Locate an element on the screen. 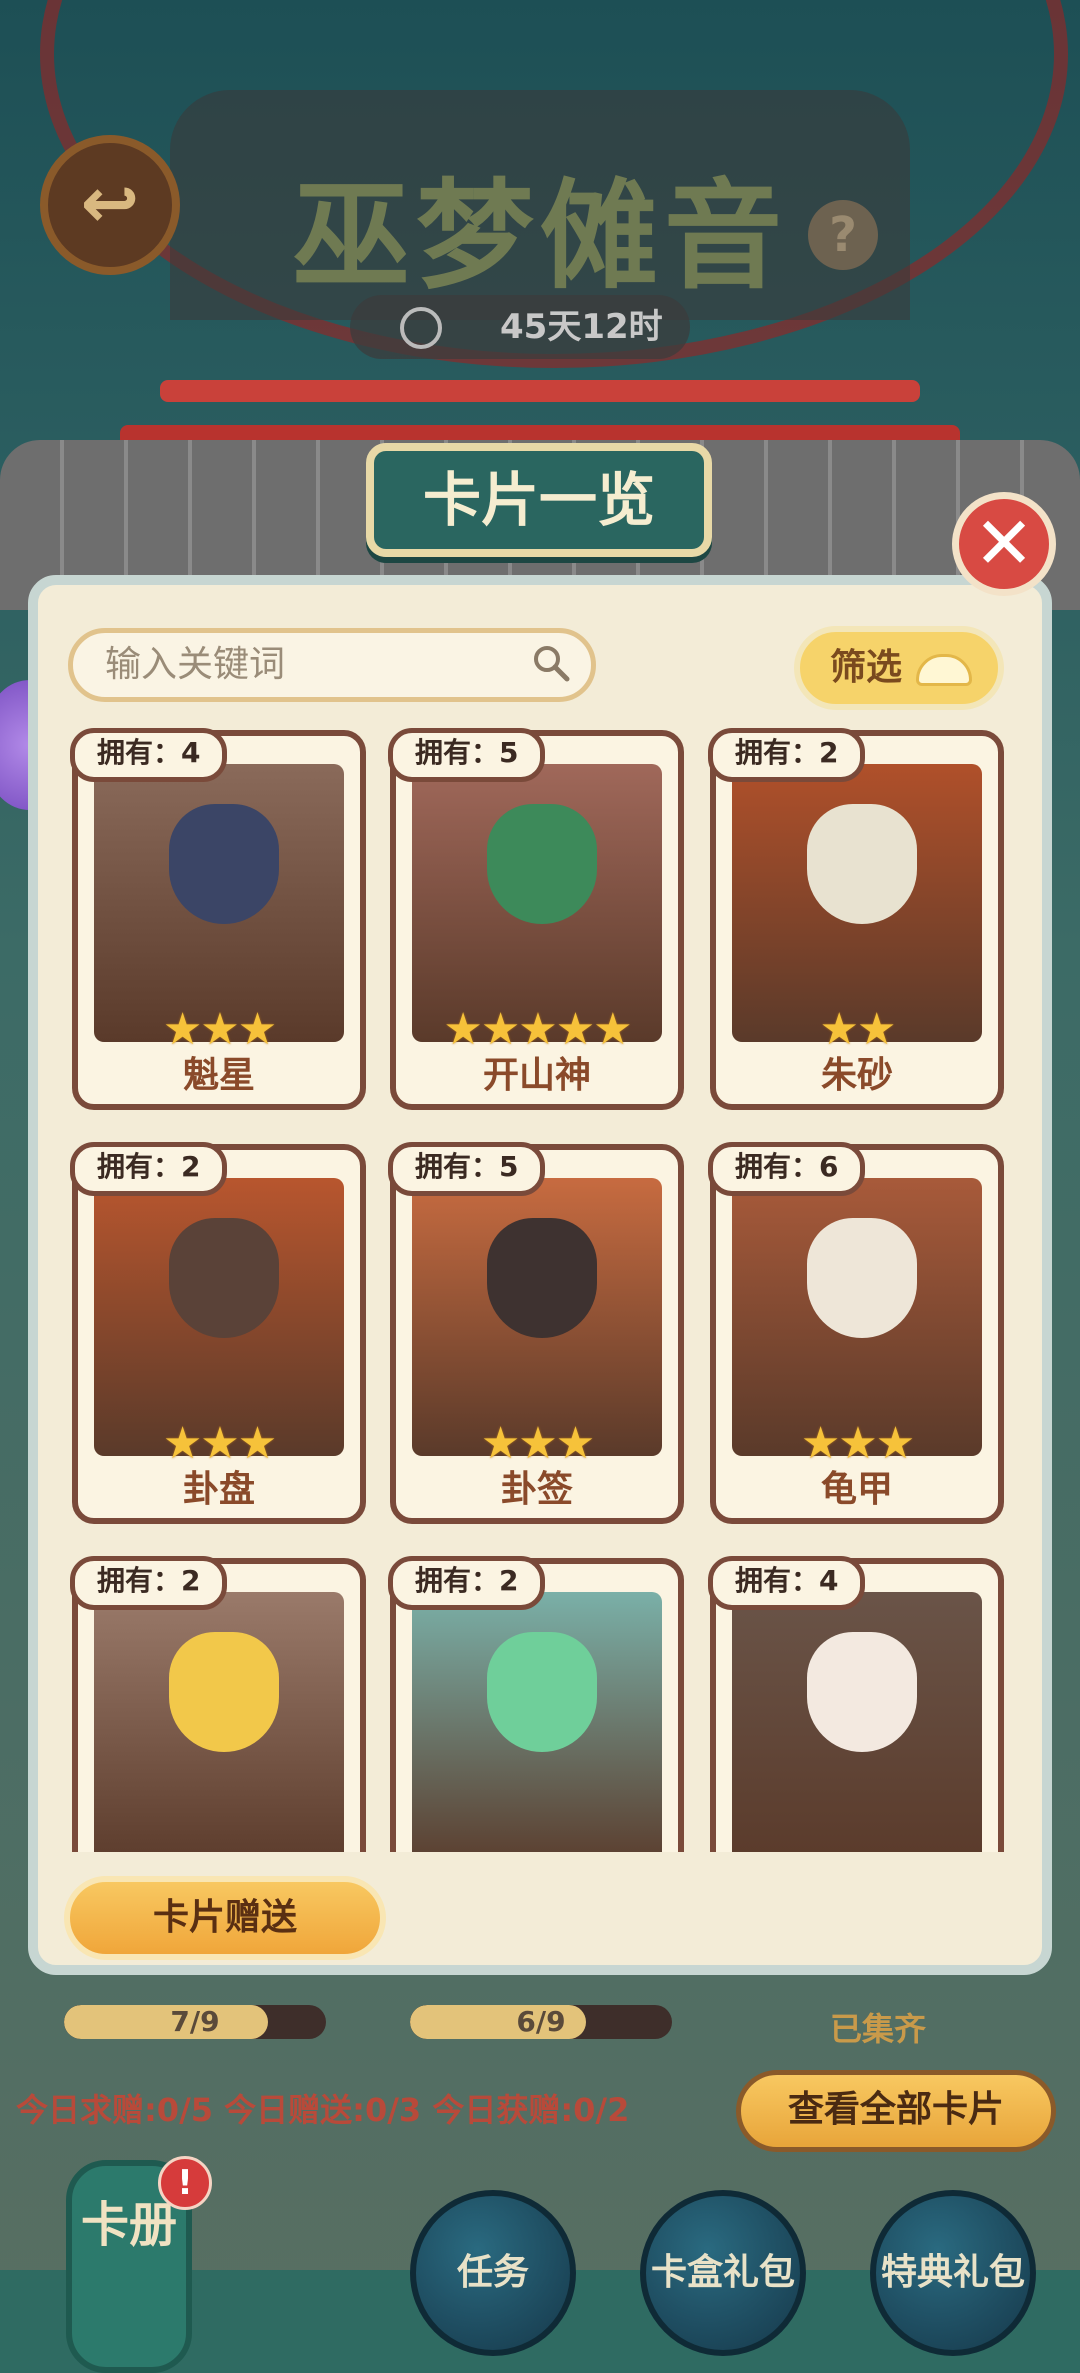  panel-title: 卡片一览 is located at coordinates (539, 500).